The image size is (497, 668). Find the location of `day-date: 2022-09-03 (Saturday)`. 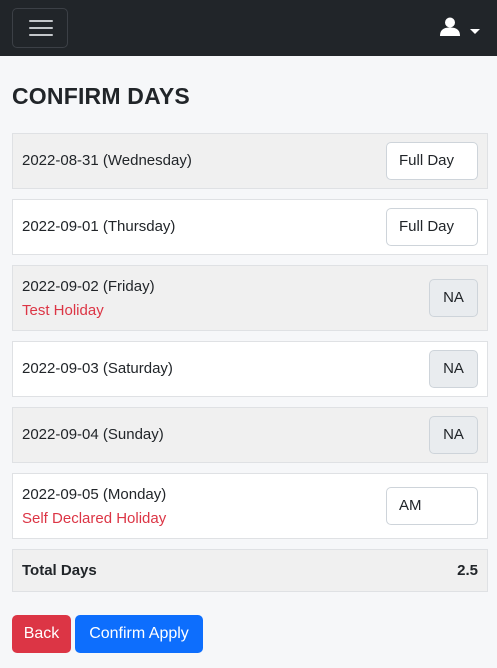

day-date: 2022-09-03 (Saturday) is located at coordinates (97, 368).